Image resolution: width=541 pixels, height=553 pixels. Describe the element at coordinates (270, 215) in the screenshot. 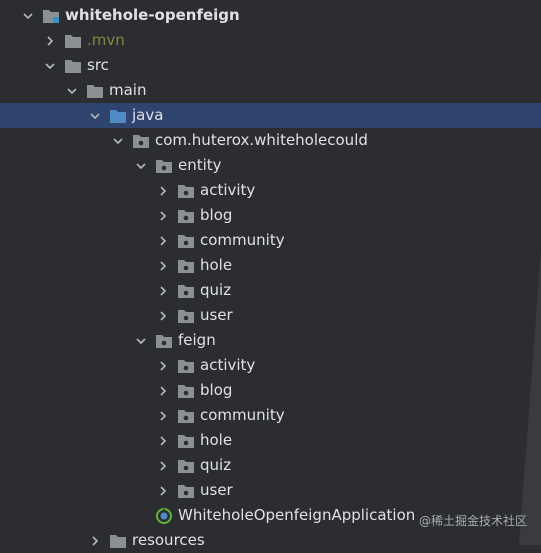

I see `tree-row-entity-blog: blog` at that location.